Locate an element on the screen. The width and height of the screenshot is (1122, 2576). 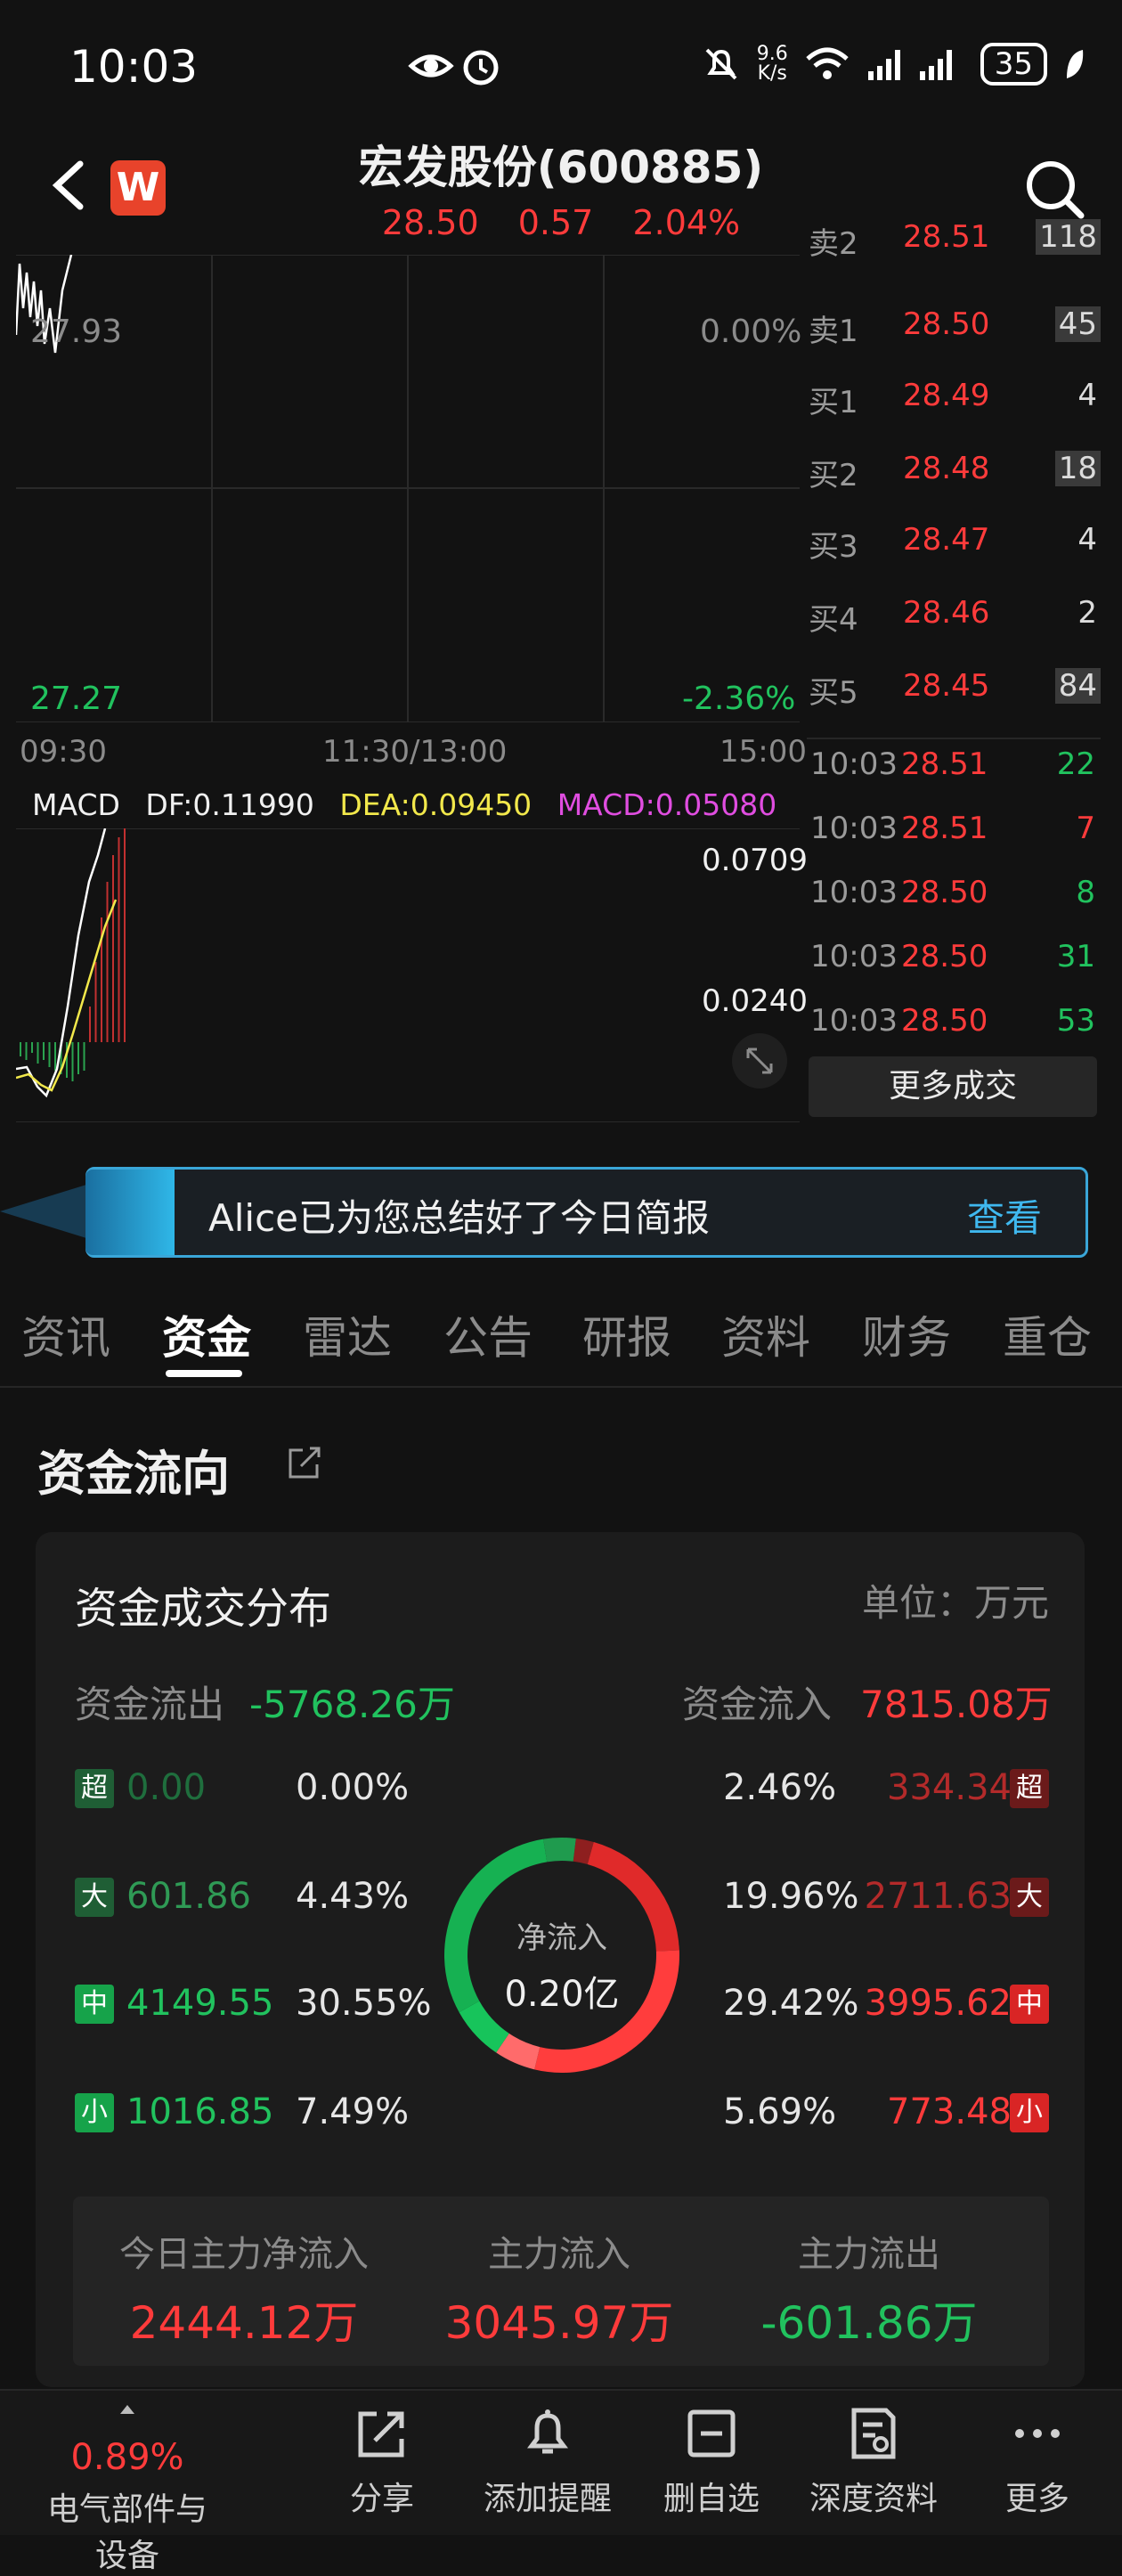
orderbook-row: 买1 28.49 4 is located at coordinates (954, 405).